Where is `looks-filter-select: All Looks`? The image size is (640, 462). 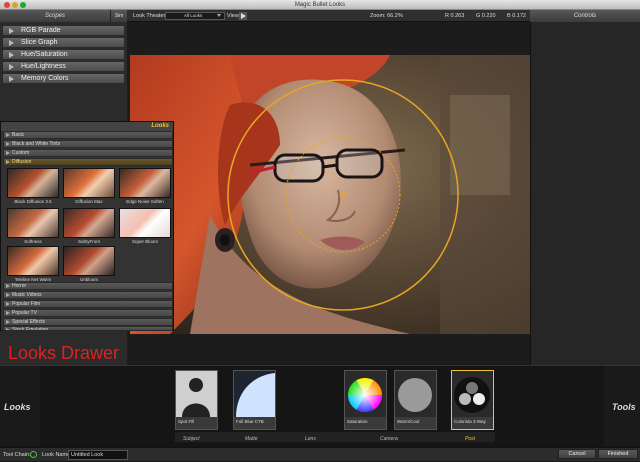
looks-filter-select: All Looks is located at coordinates (195, 16).